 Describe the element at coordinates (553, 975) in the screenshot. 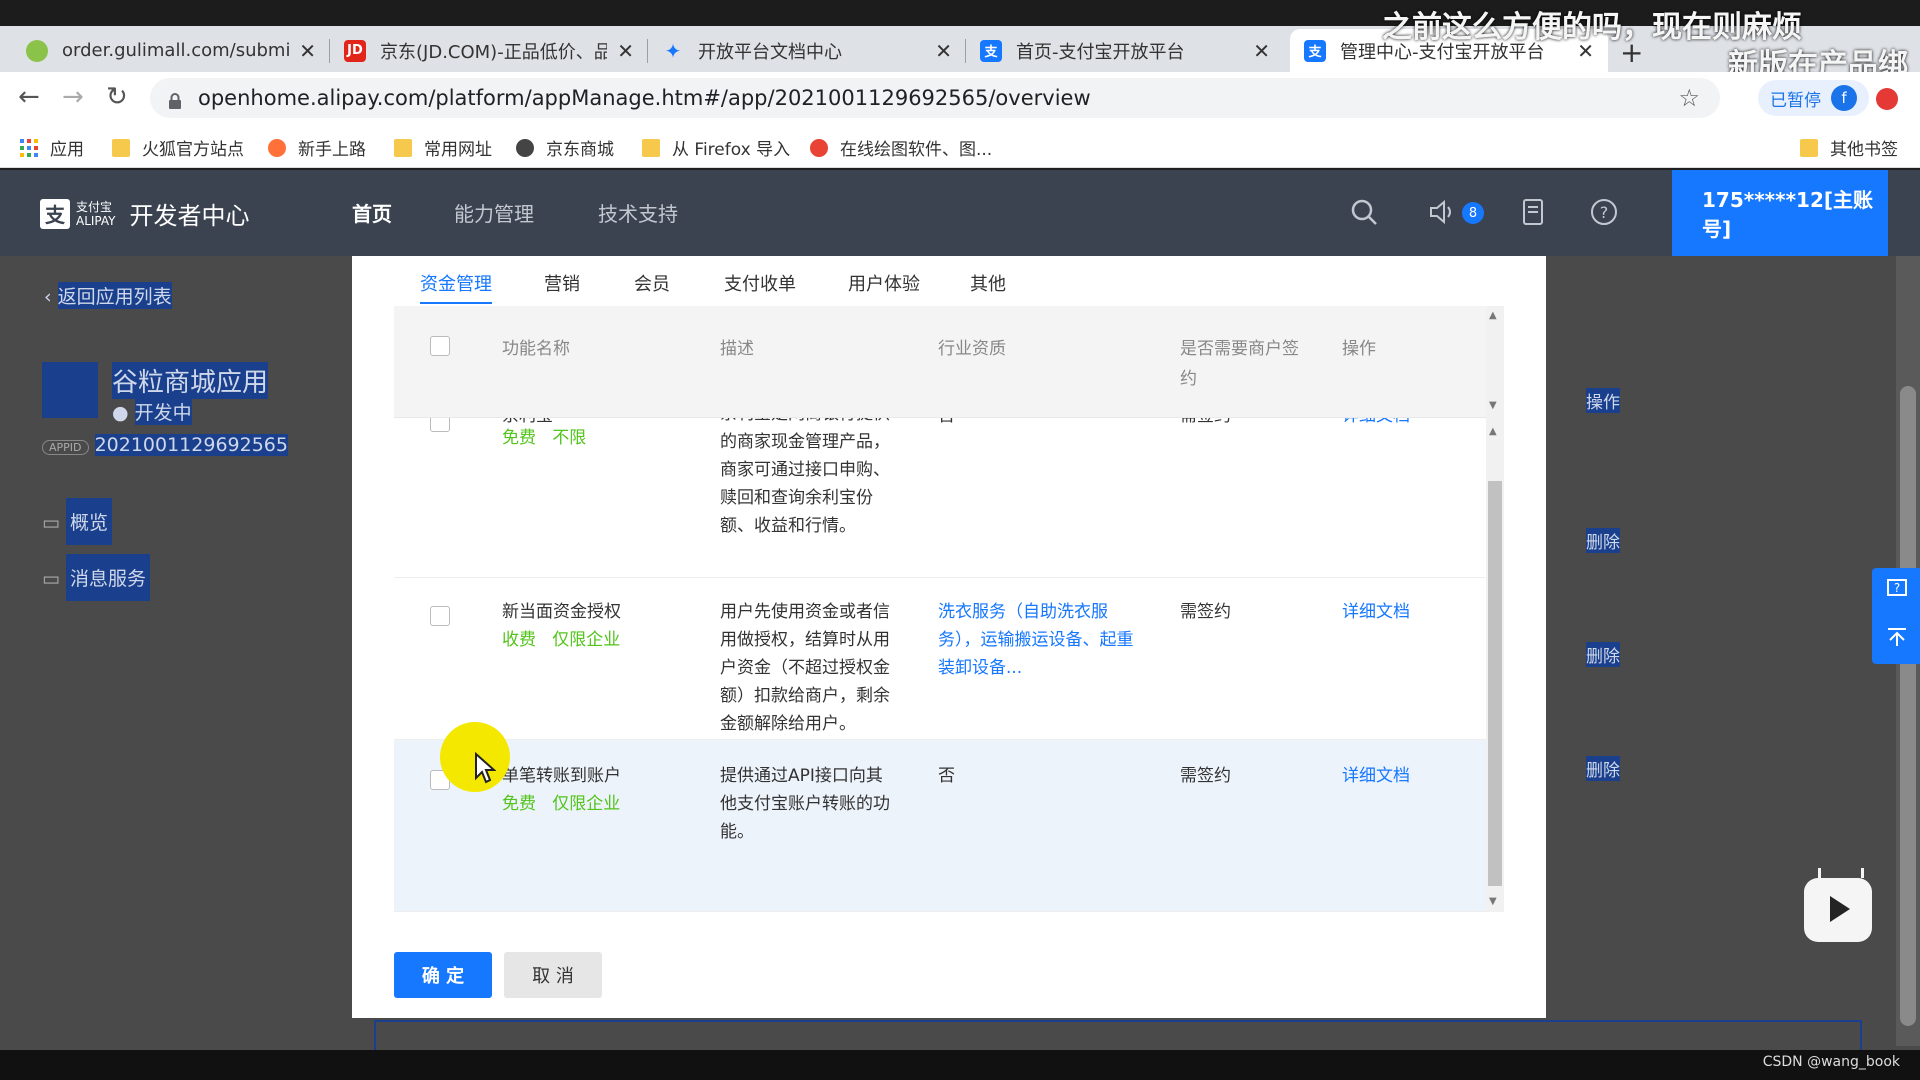

I see `cancel-button: 取 消` at that location.